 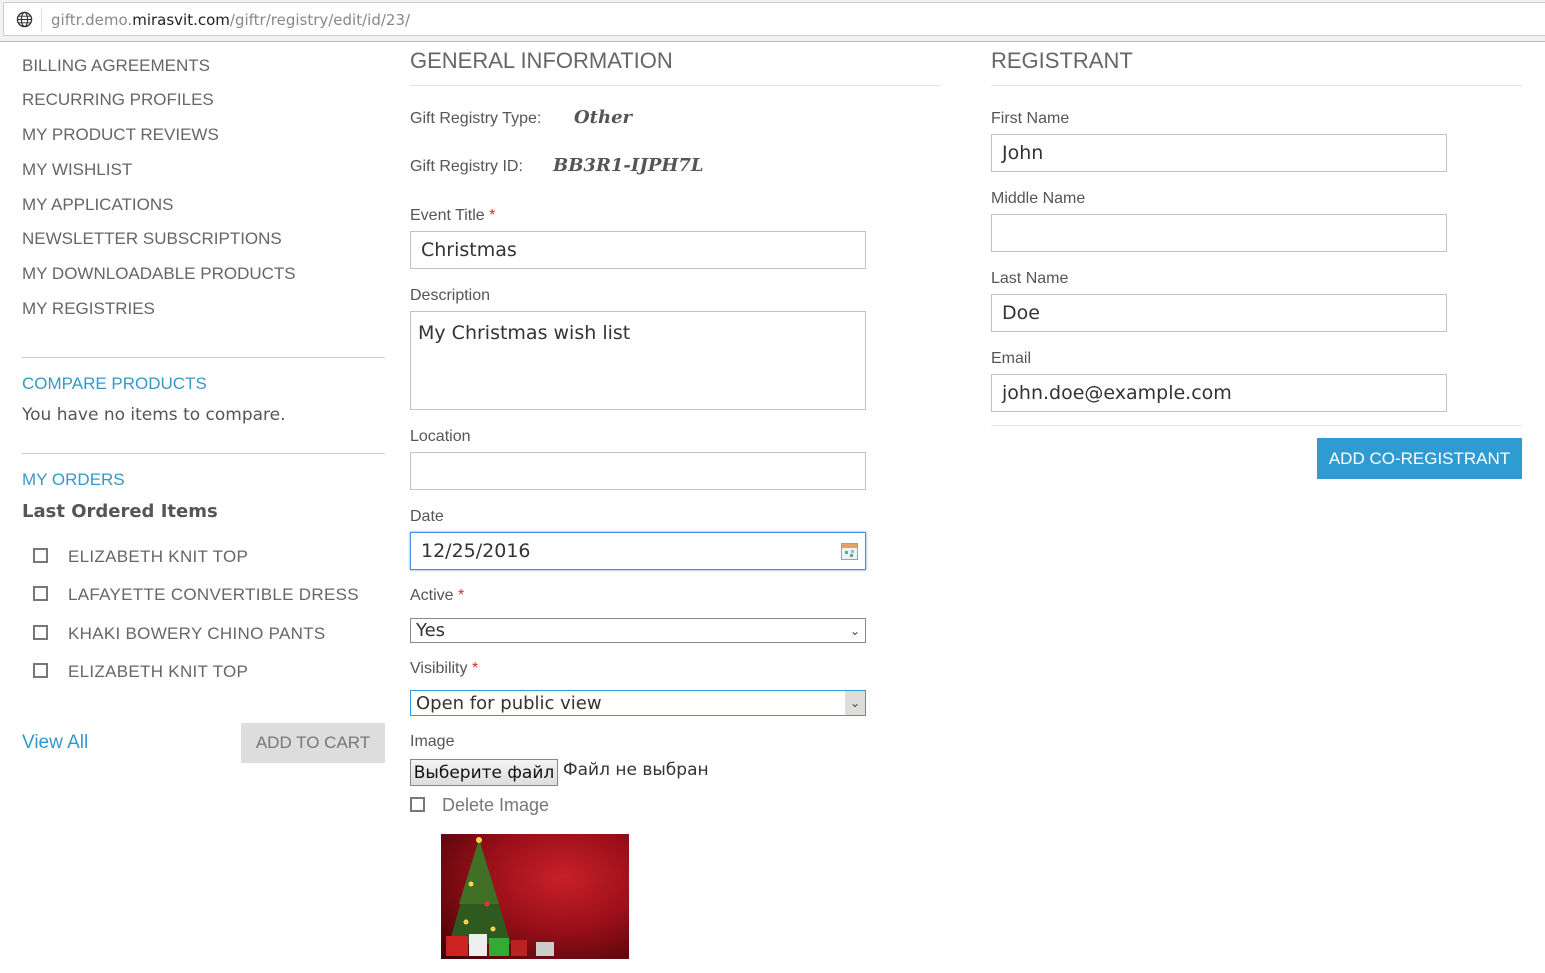 What do you see at coordinates (1038, 198) in the screenshot?
I see `middle-name-label: Middle Name` at bounding box center [1038, 198].